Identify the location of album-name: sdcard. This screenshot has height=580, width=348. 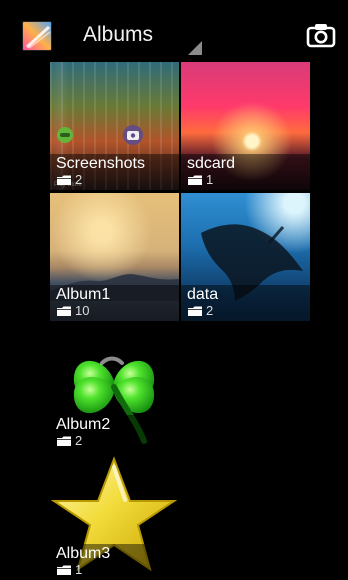
(211, 163).